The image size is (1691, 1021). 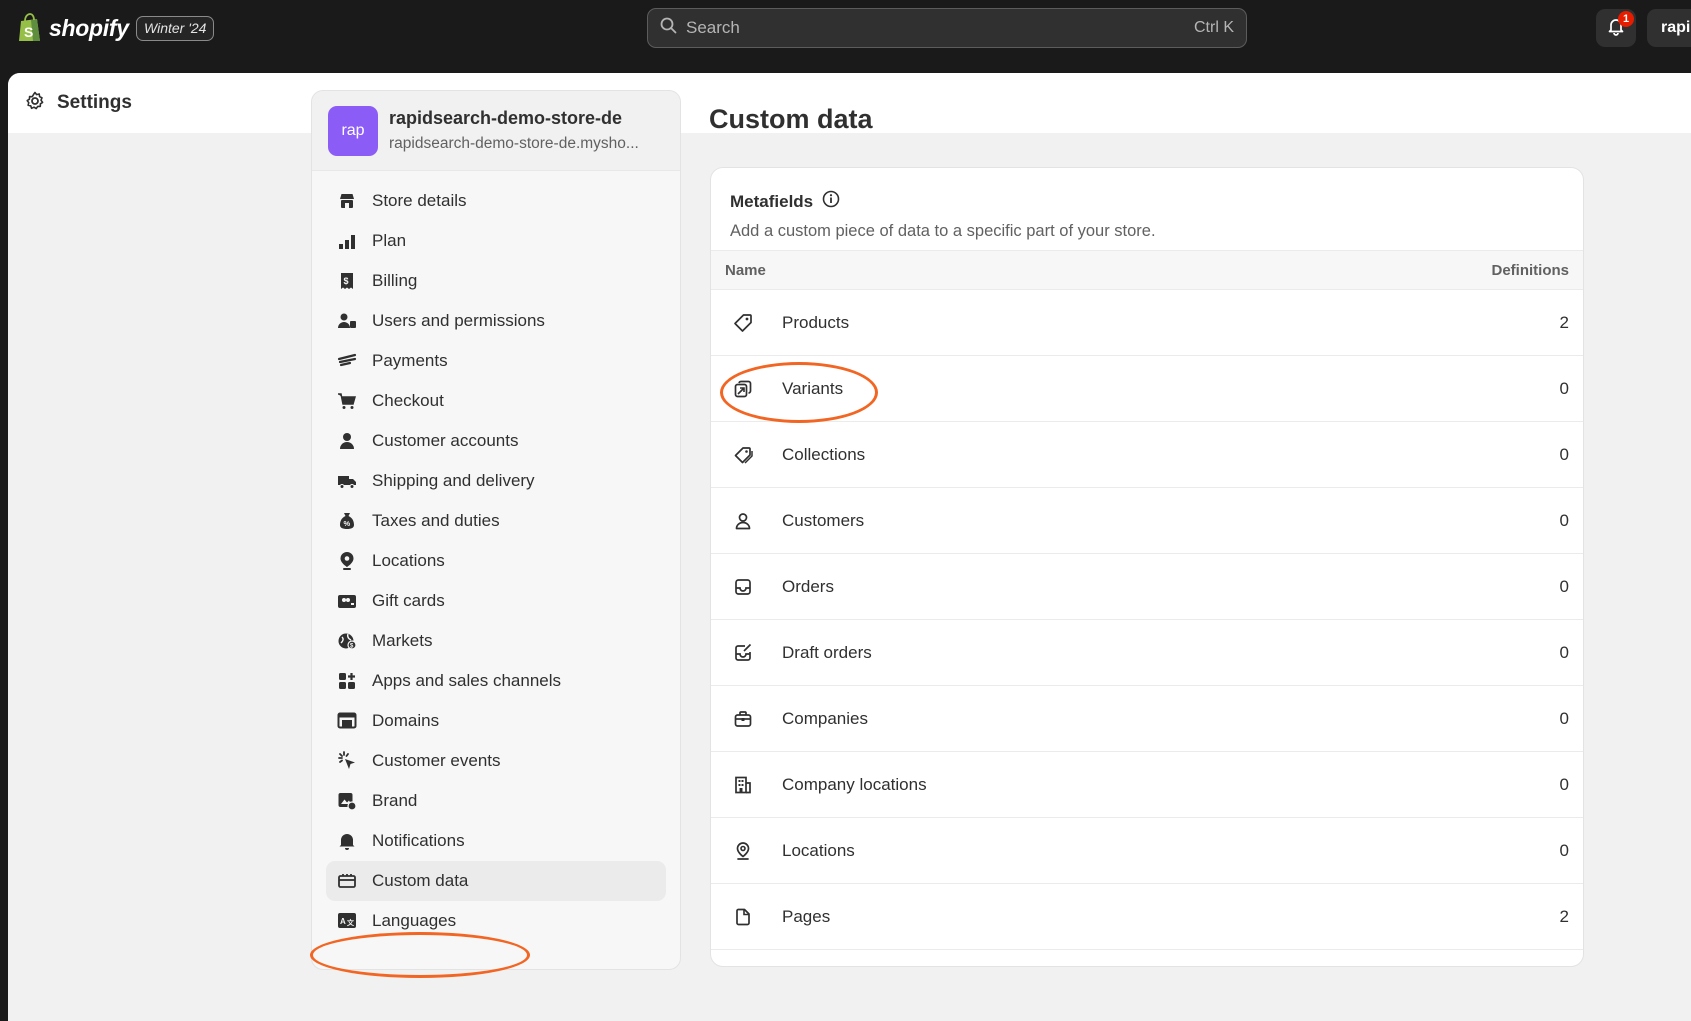 I want to click on building-icon, so click(x=743, y=785).